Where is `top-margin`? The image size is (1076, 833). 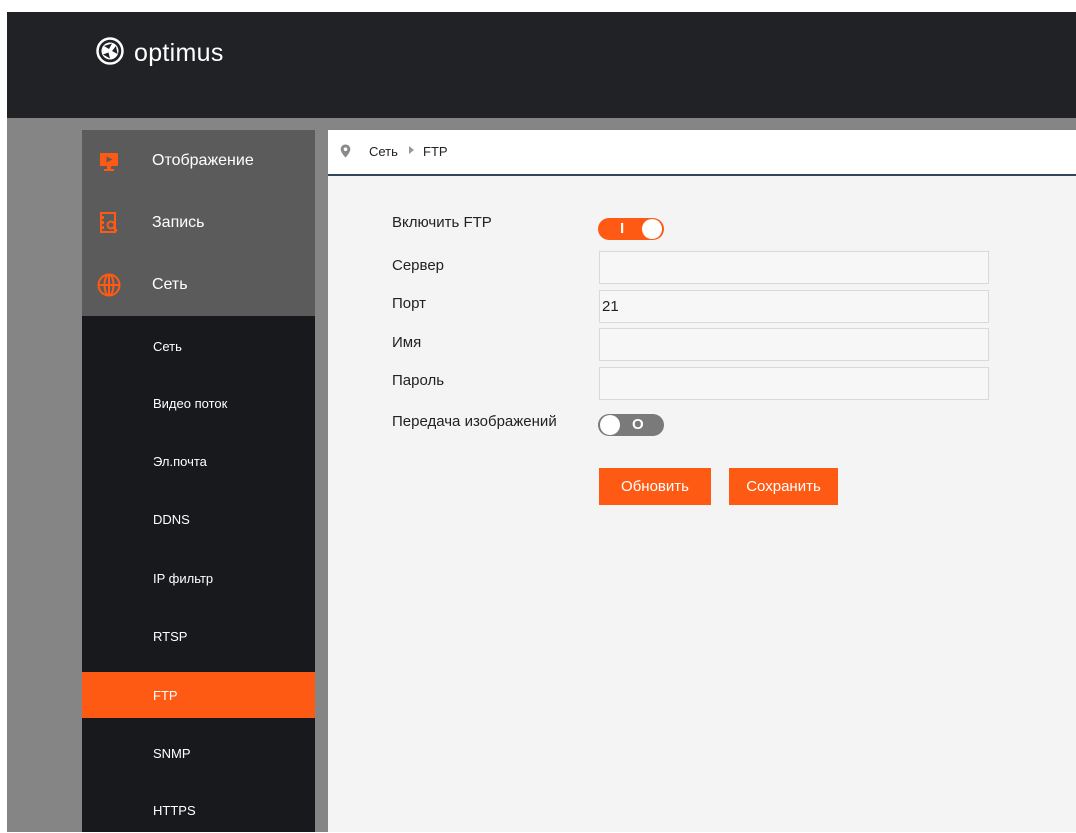 top-margin is located at coordinates (538, 6).